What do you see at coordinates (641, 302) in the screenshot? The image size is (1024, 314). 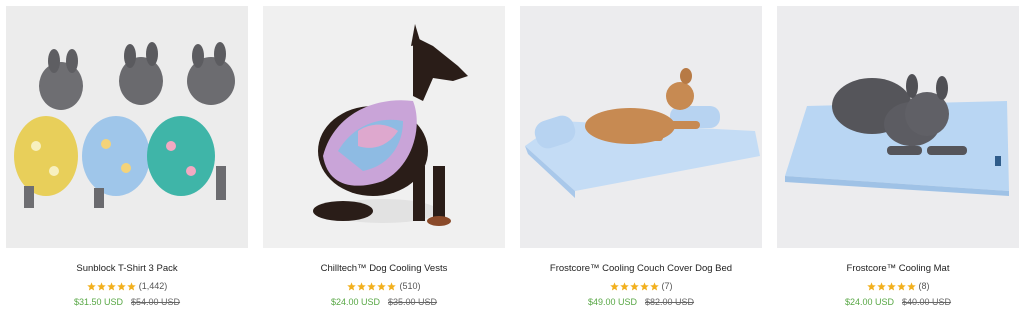 I see `product-price: $49.00 USD $82.00 USD` at bounding box center [641, 302].